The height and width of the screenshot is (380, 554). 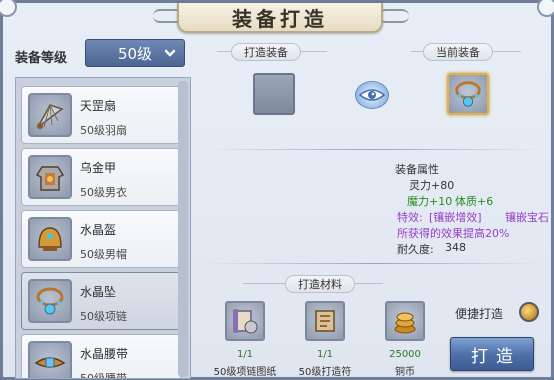 I want to click on durability-value: 348, so click(x=455, y=247).